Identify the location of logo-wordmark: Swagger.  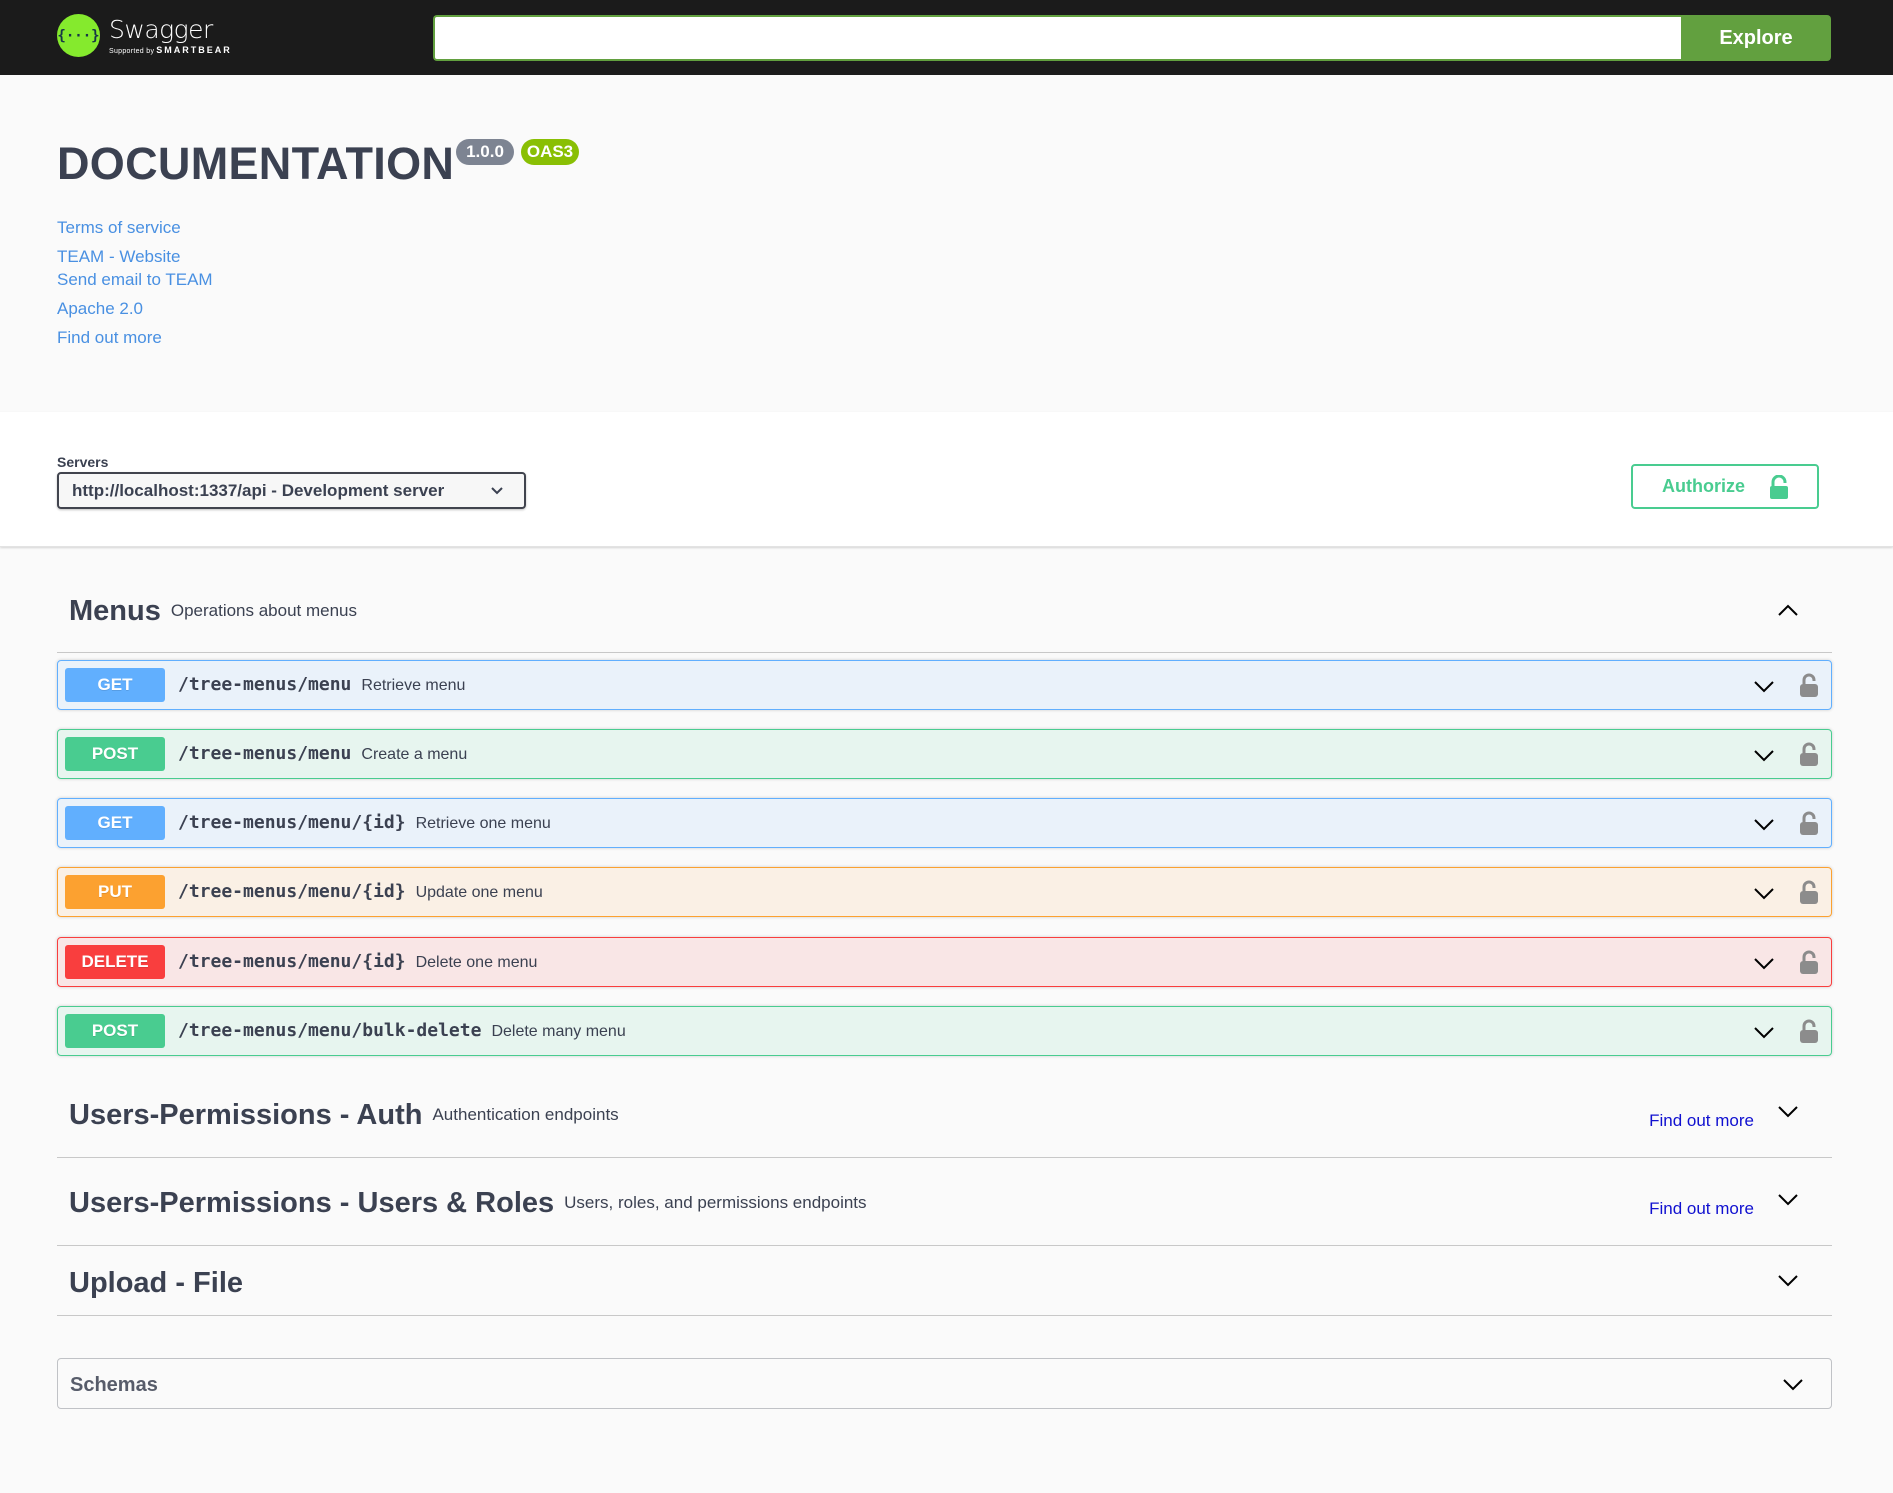
(161, 29).